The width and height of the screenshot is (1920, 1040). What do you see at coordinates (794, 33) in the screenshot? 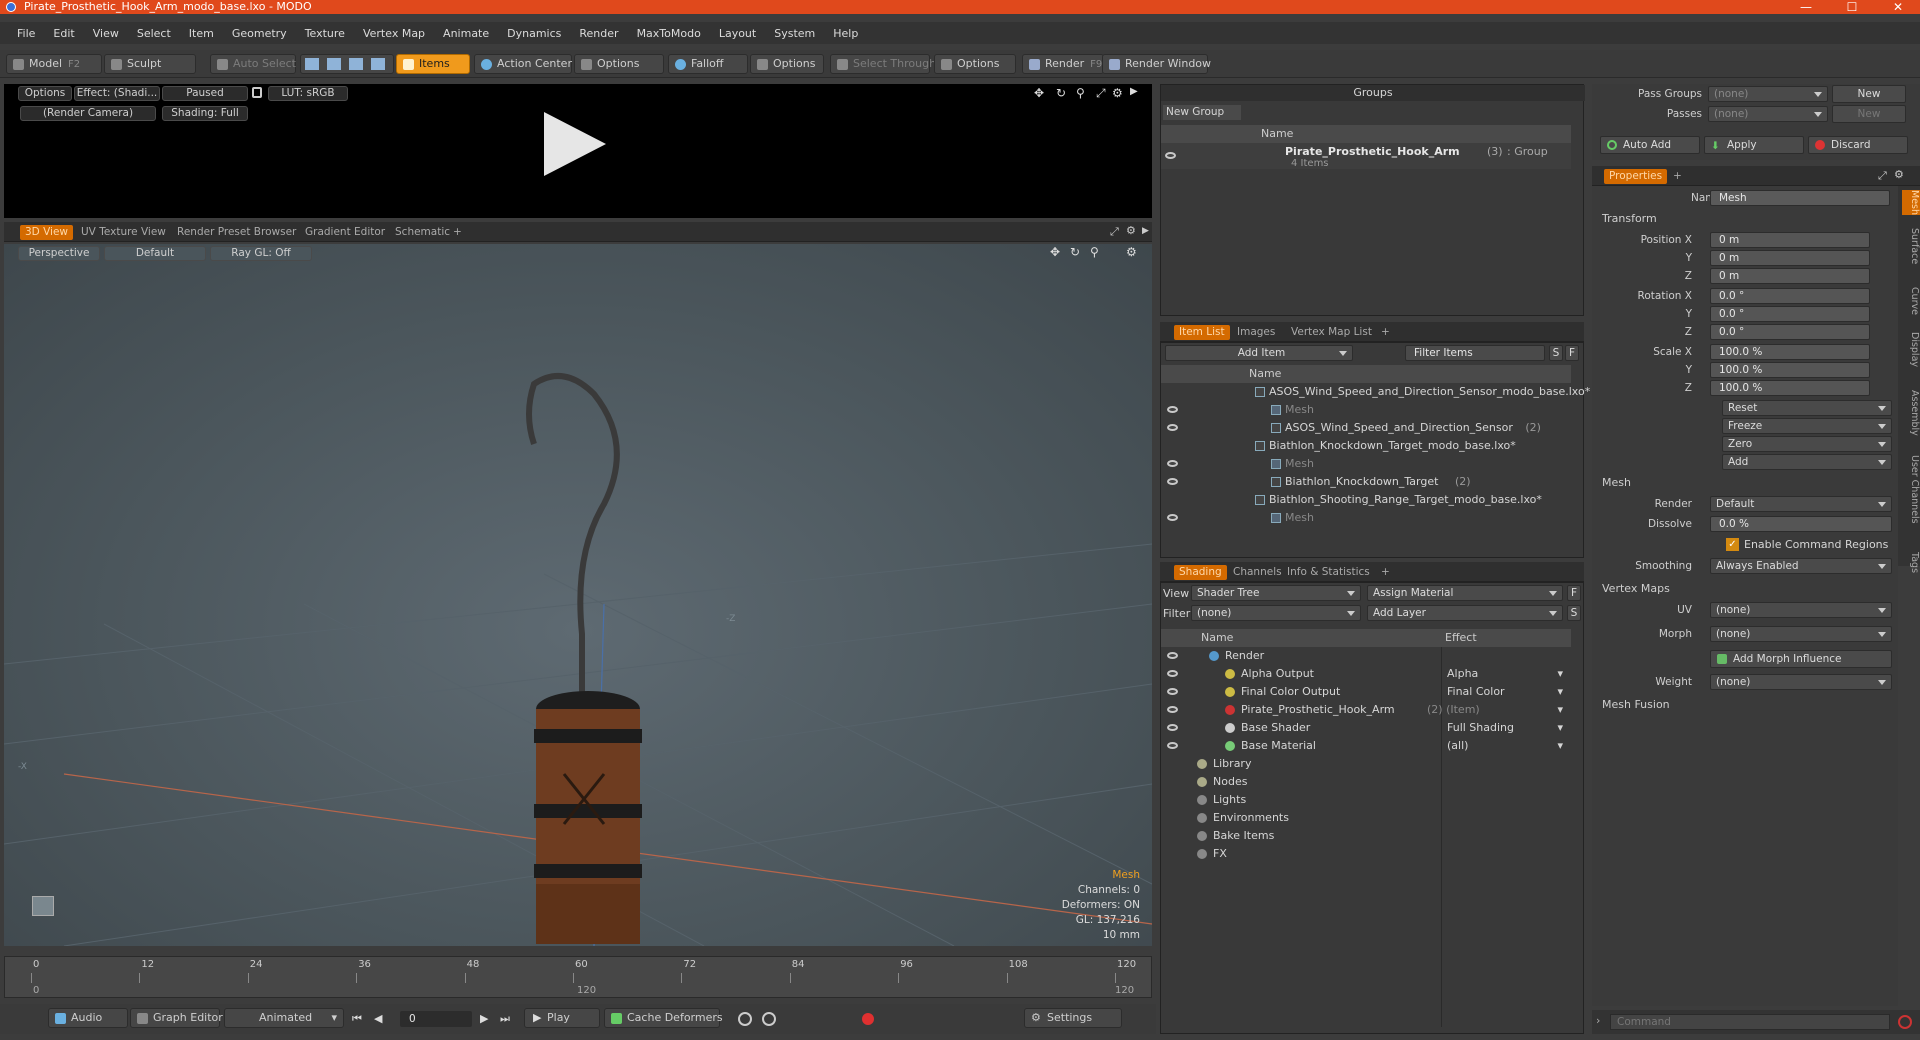
I see `menu-system: System` at bounding box center [794, 33].